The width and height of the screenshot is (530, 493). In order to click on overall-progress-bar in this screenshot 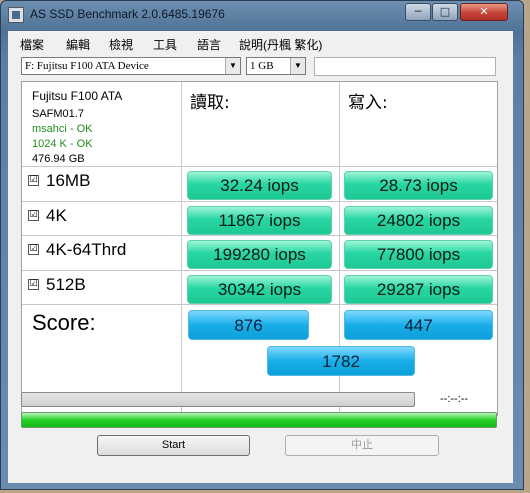, I will do `click(259, 420)`.